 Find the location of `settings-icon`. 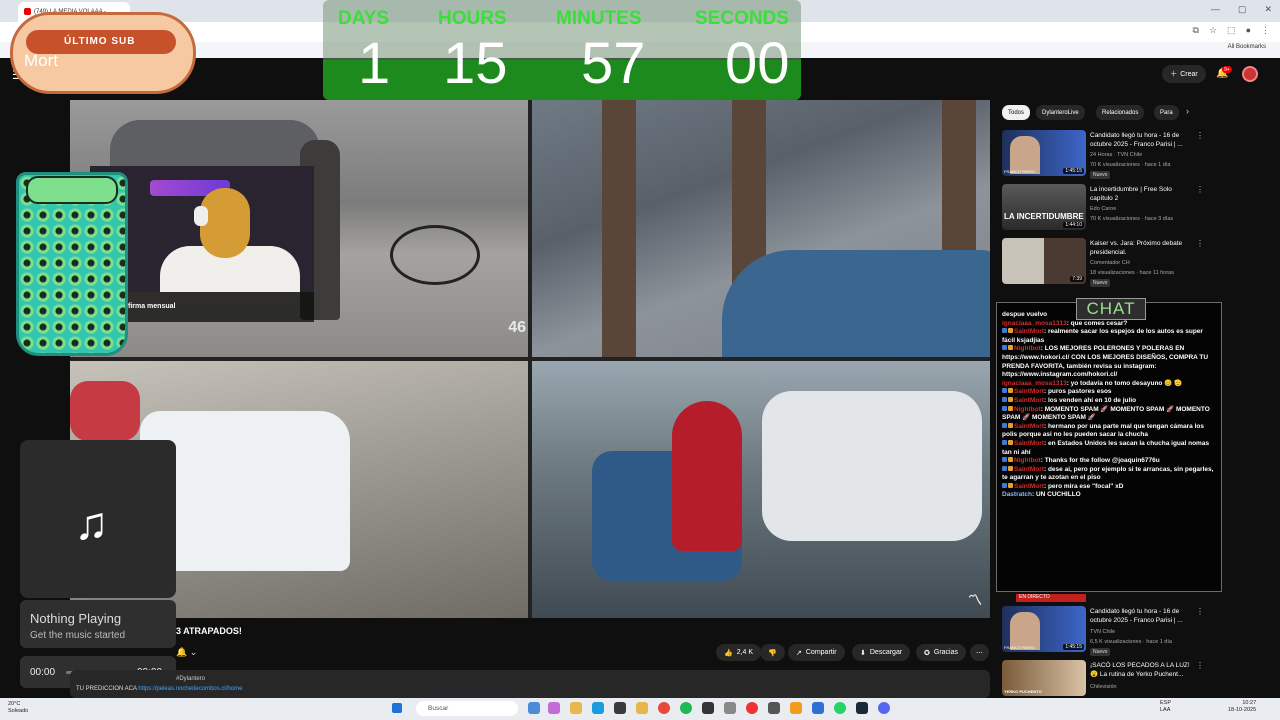

settings-icon is located at coordinates (730, 708).